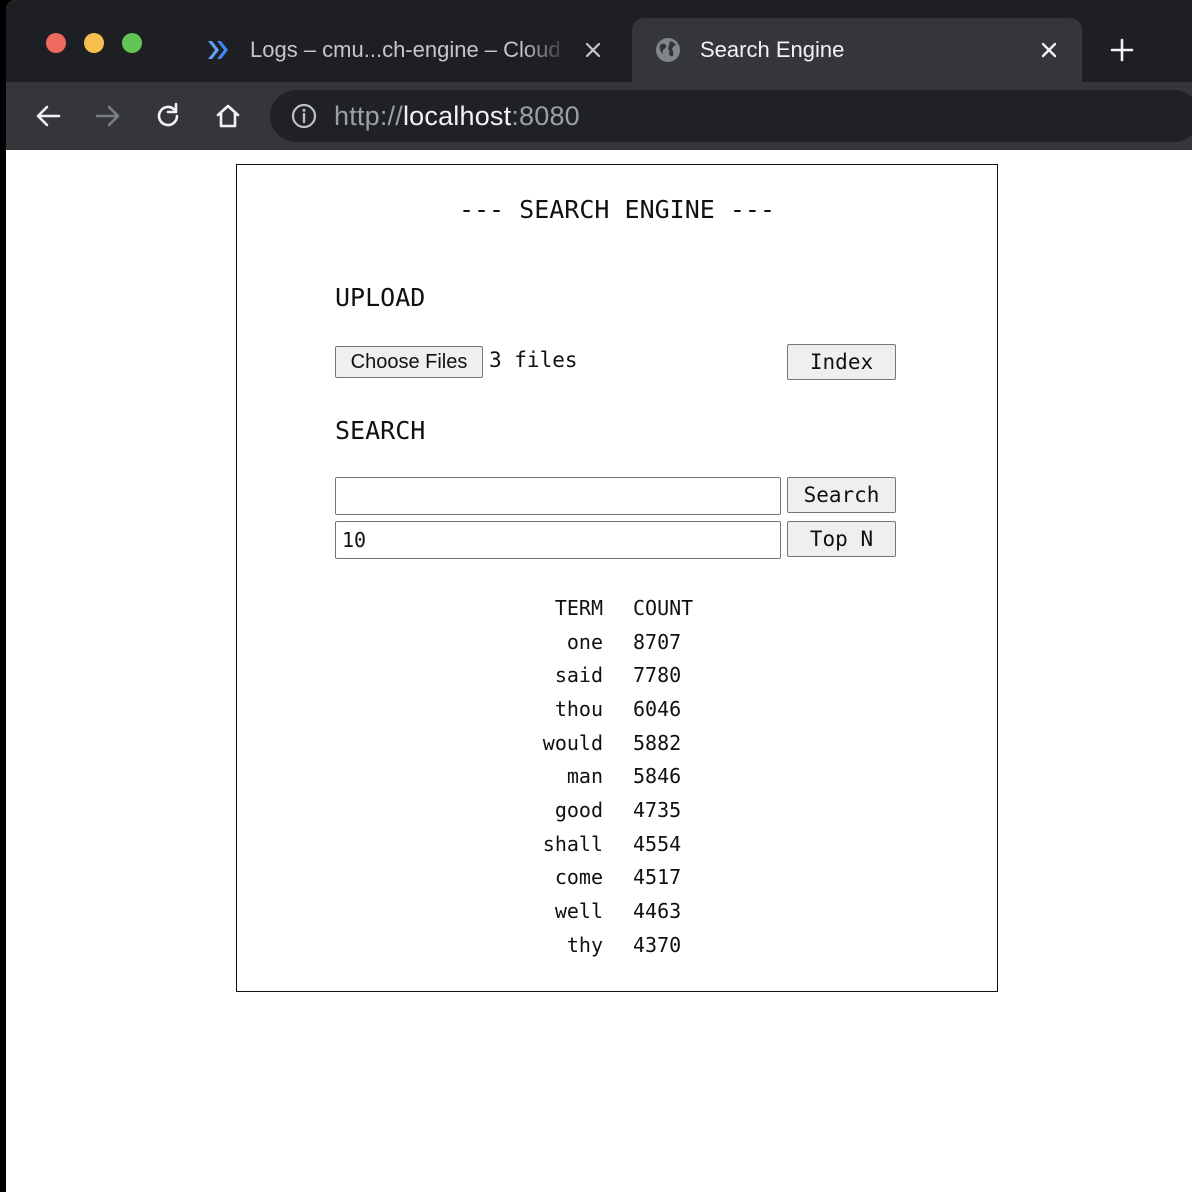 The height and width of the screenshot is (1192, 1192). I want to click on table-row: would 5882, so click(610, 743).